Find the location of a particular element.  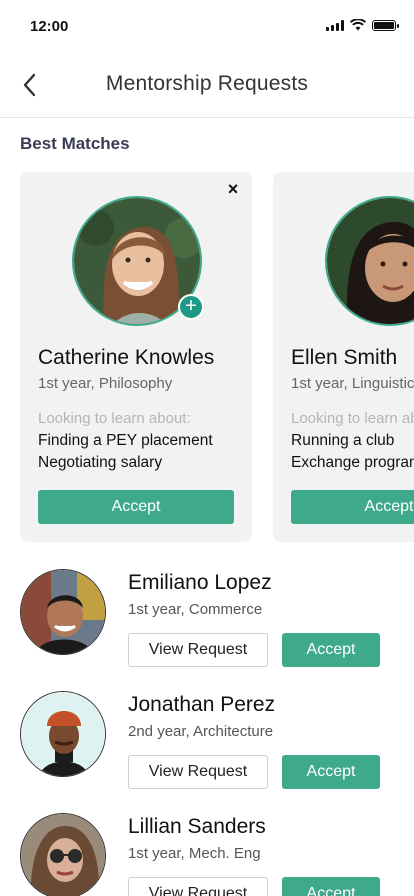

add-icon: + is located at coordinates (191, 307).